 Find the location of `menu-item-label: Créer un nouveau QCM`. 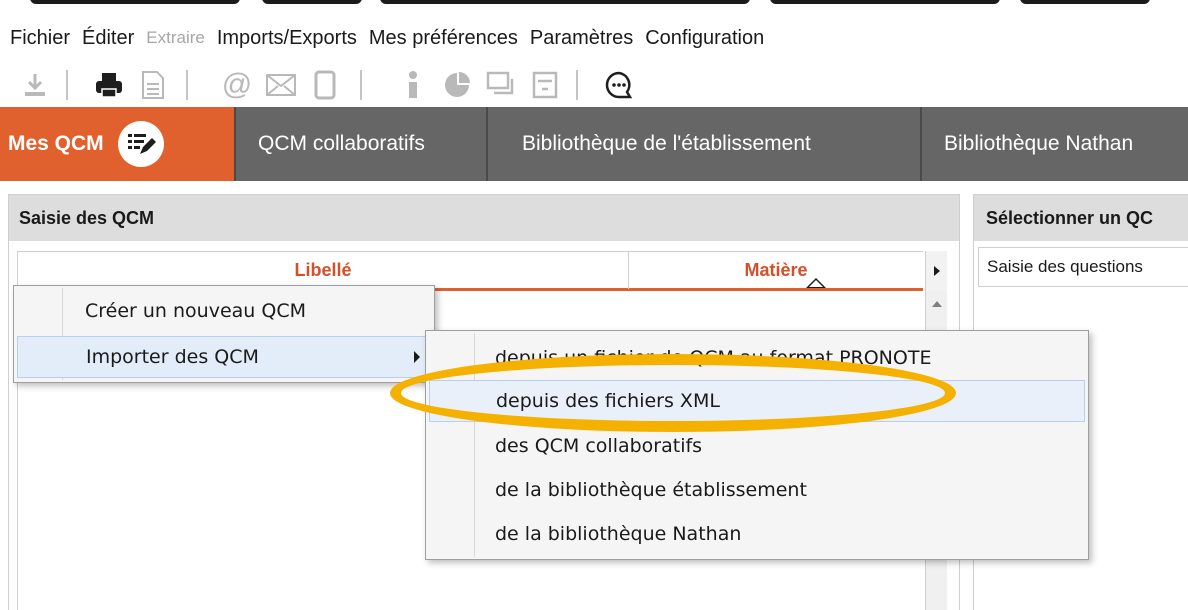

menu-item-label: Créer un nouveau QCM is located at coordinates (195, 311).